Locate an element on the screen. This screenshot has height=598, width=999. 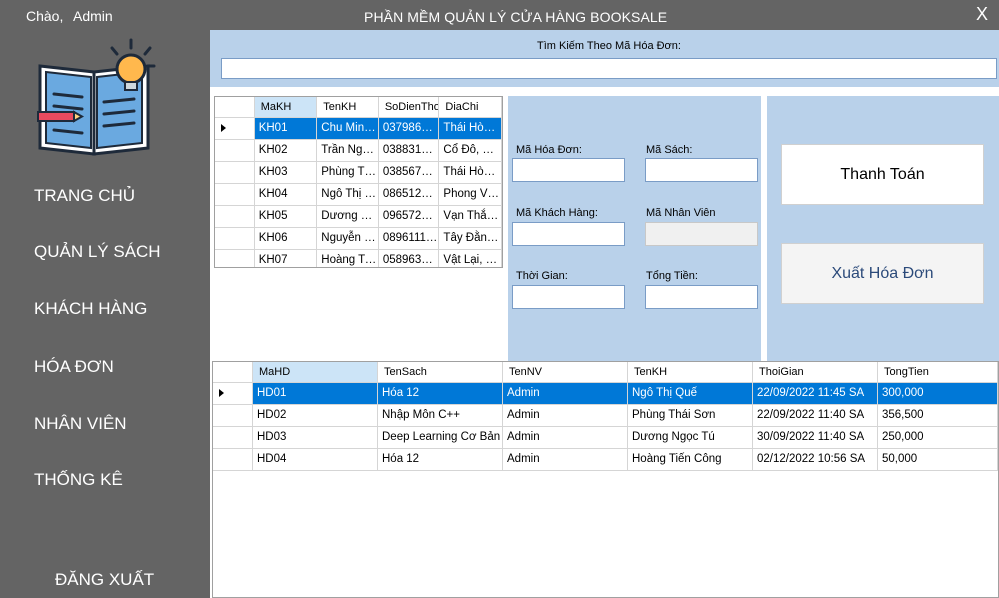
nav-dang-xuat: ĐĂNG XUẤT is located at coordinates (104, 580).